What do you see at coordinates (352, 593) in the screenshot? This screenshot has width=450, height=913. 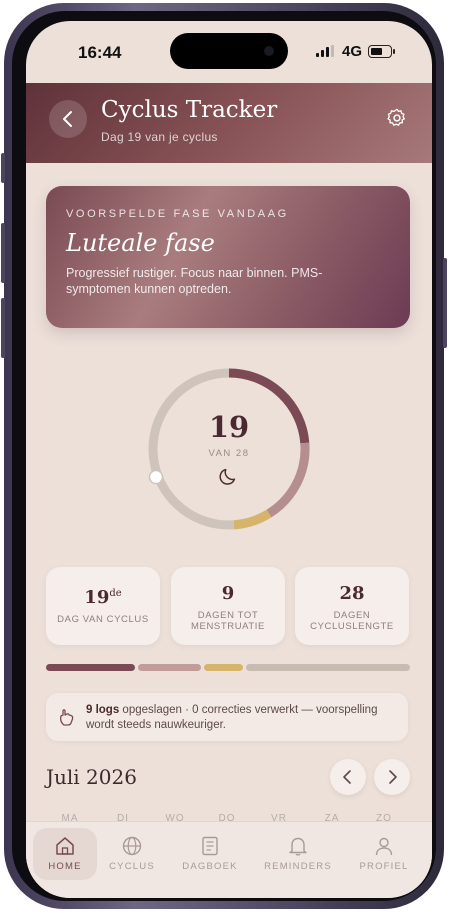 I see `stat-value: 28` at bounding box center [352, 593].